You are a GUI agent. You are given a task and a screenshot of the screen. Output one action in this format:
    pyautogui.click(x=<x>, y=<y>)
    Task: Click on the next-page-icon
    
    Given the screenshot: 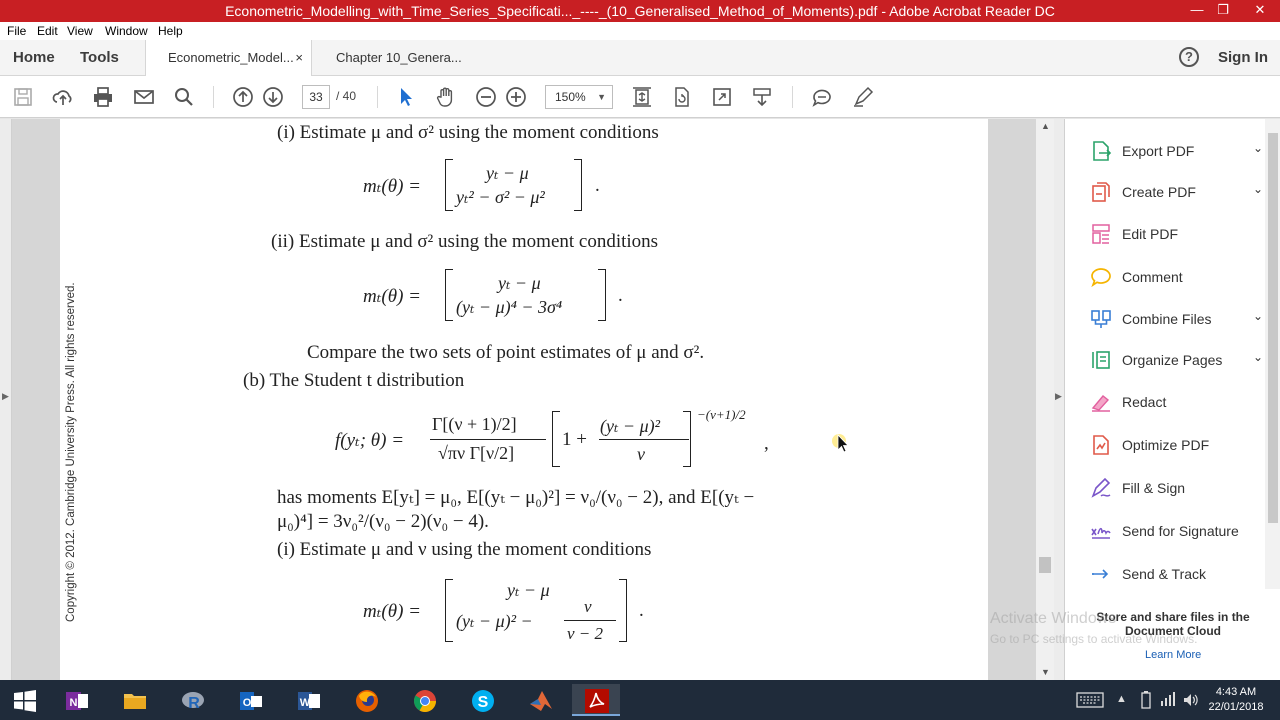 What is the action you would take?
    pyautogui.click(x=273, y=97)
    